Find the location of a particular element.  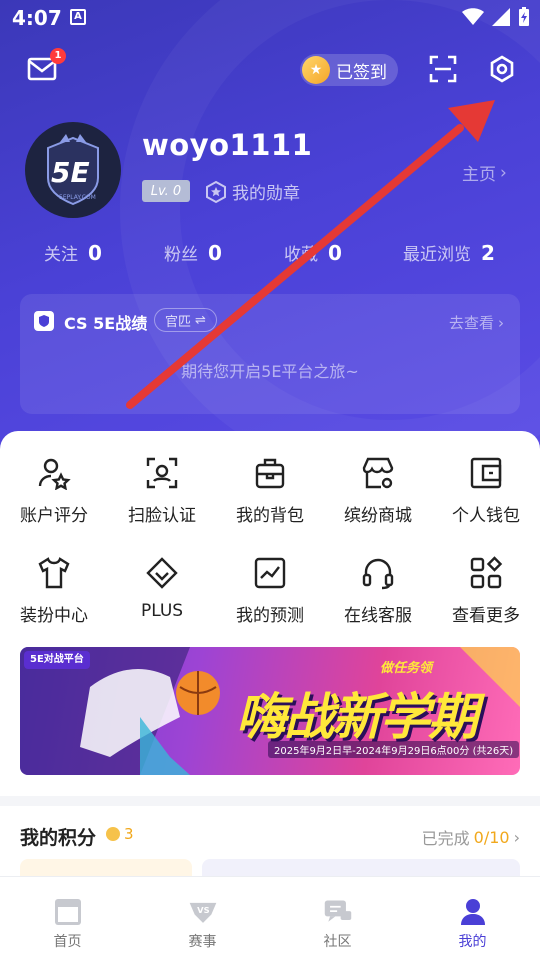

scan-button is located at coordinates (443, 69).